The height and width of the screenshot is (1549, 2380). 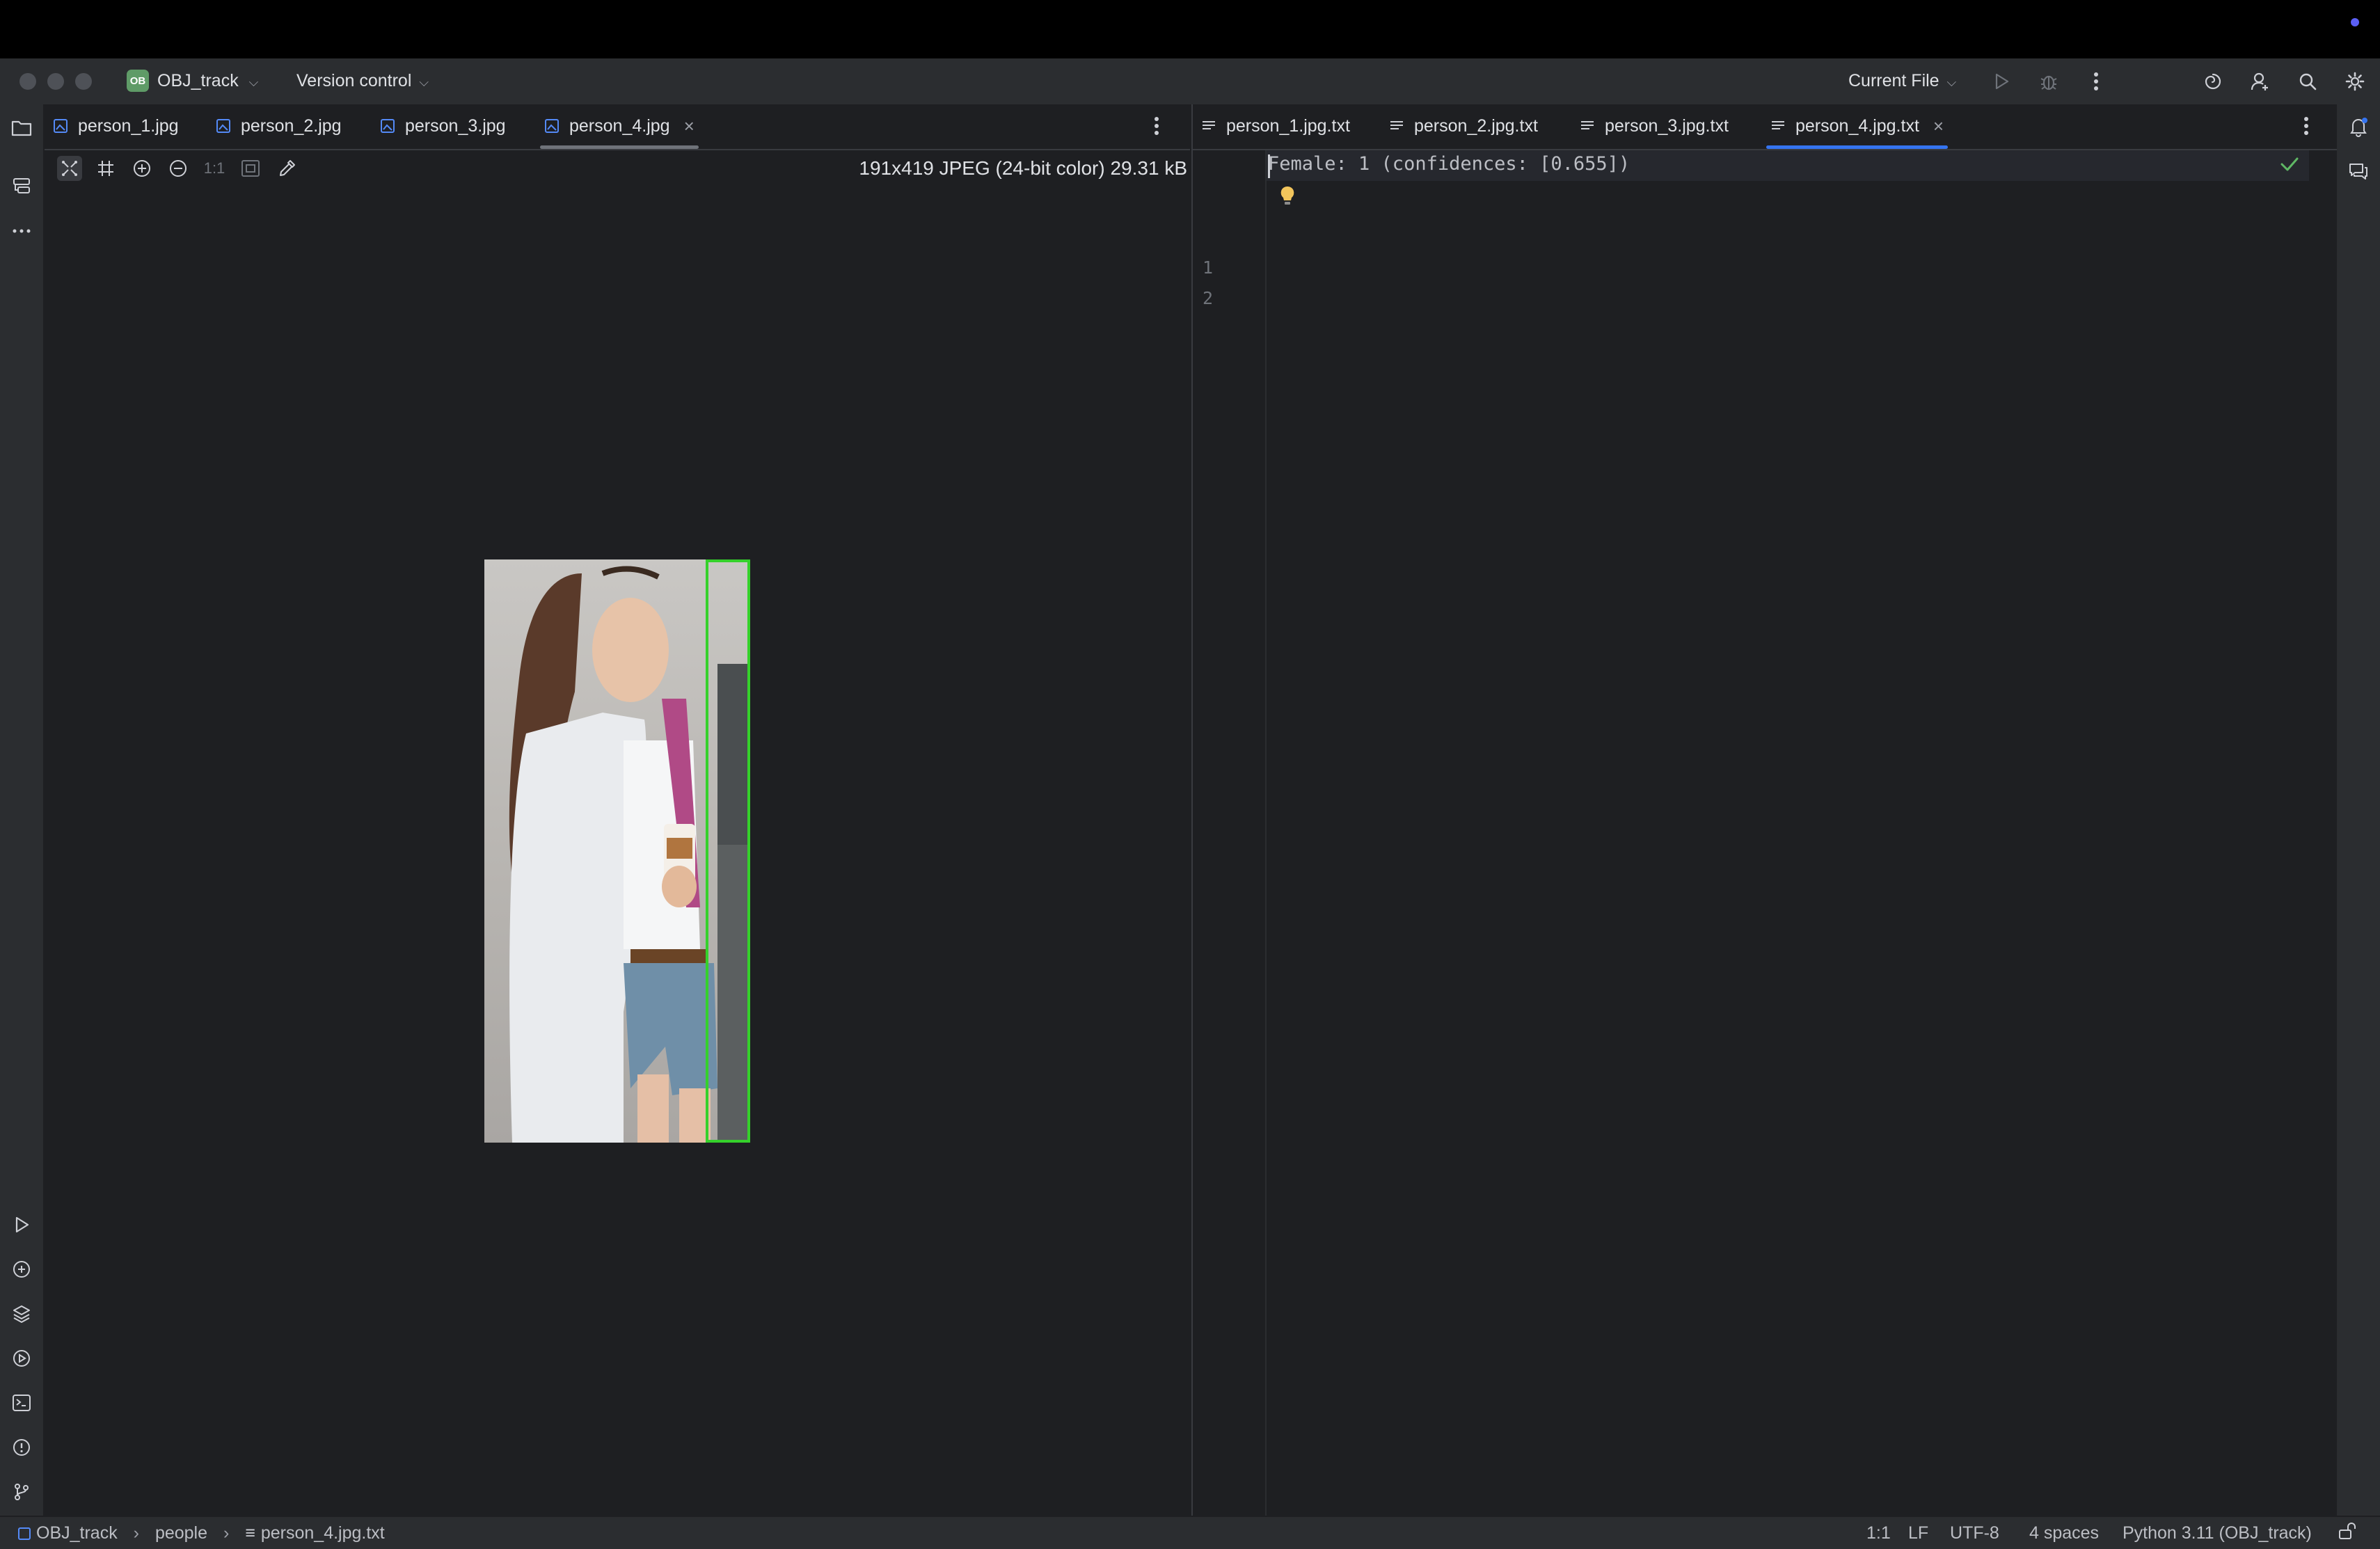 I want to click on tab-label: person_2.jpg, so click(x=291, y=126).